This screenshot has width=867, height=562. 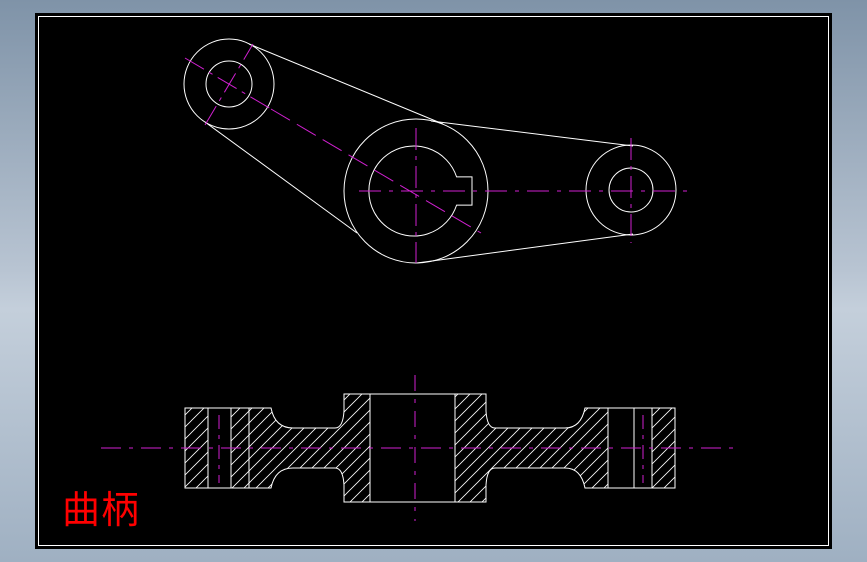 What do you see at coordinates (281, 177) in the screenshot?
I see `left-arm-lower-edge` at bounding box center [281, 177].